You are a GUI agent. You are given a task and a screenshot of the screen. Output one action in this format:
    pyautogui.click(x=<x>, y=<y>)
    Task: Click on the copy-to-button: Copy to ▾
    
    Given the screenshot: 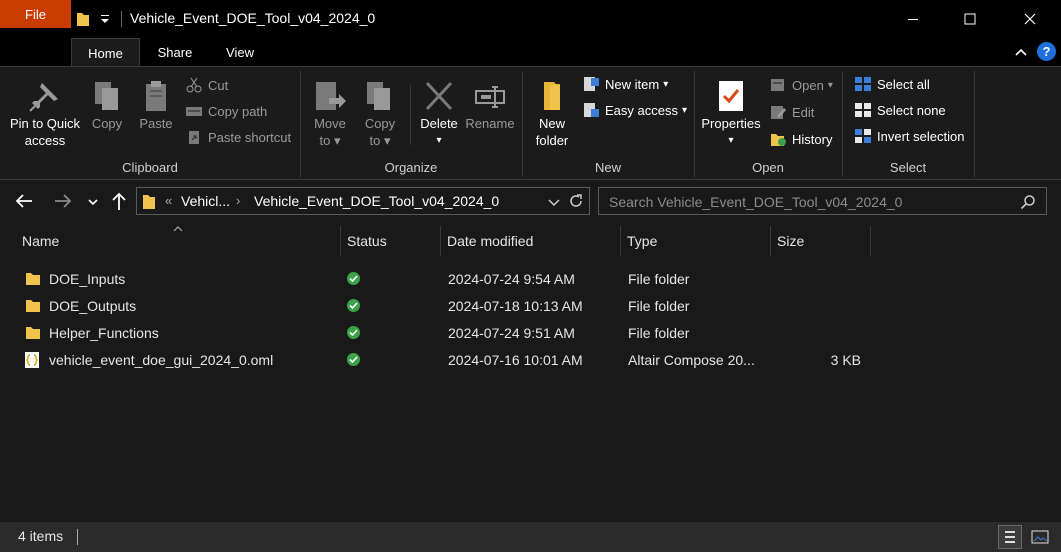 What is the action you would take?
    pyautogui.click(x=380, y=114)
    